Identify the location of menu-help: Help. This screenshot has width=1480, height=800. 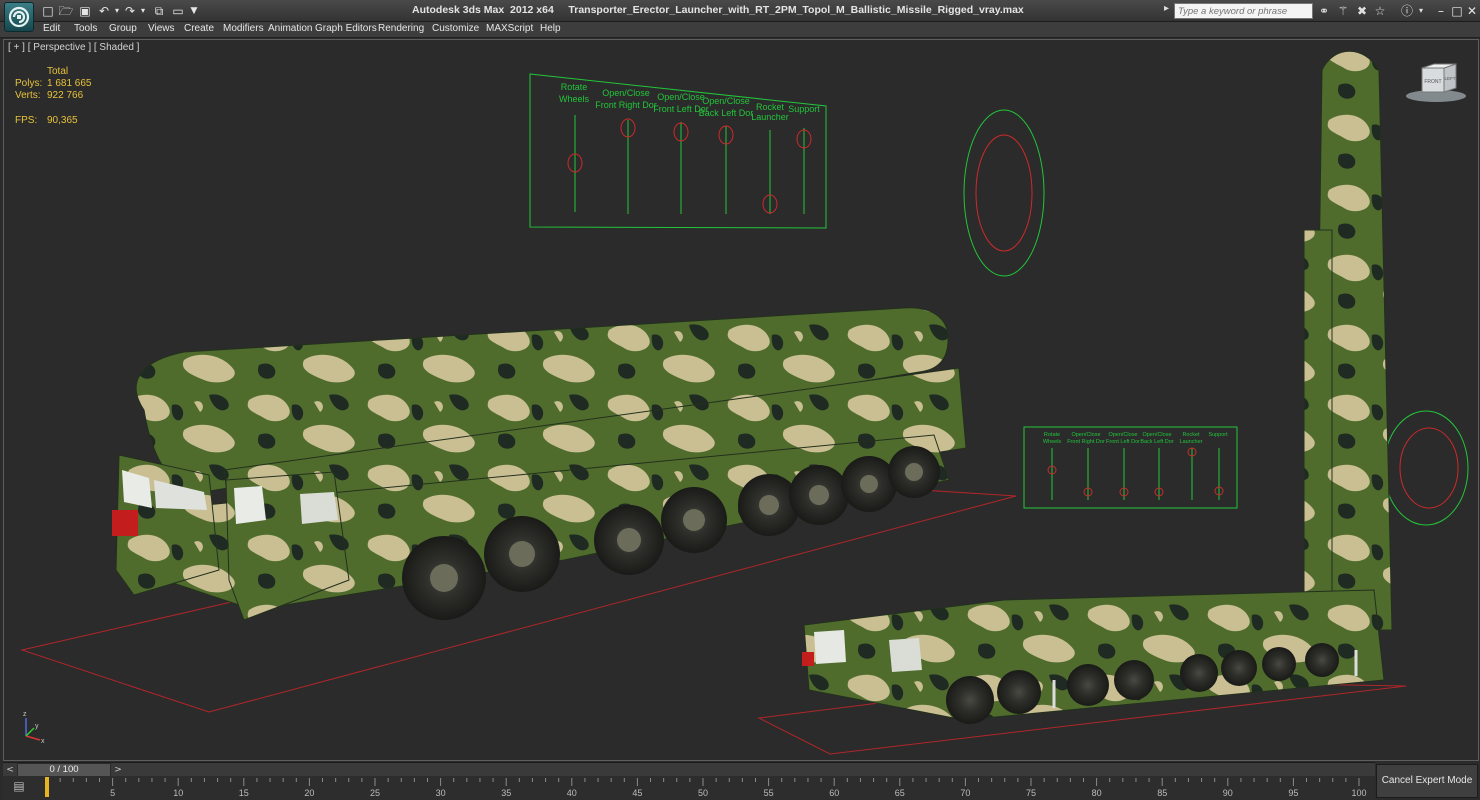
(550, 28).